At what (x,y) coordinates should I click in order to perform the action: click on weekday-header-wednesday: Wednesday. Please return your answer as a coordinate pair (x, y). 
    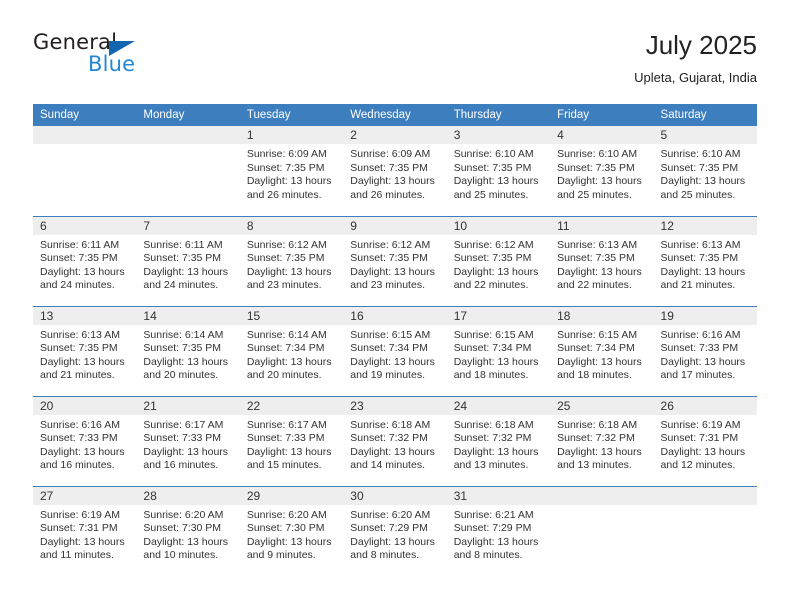
    Looking at the image, I should click on (395, 115).